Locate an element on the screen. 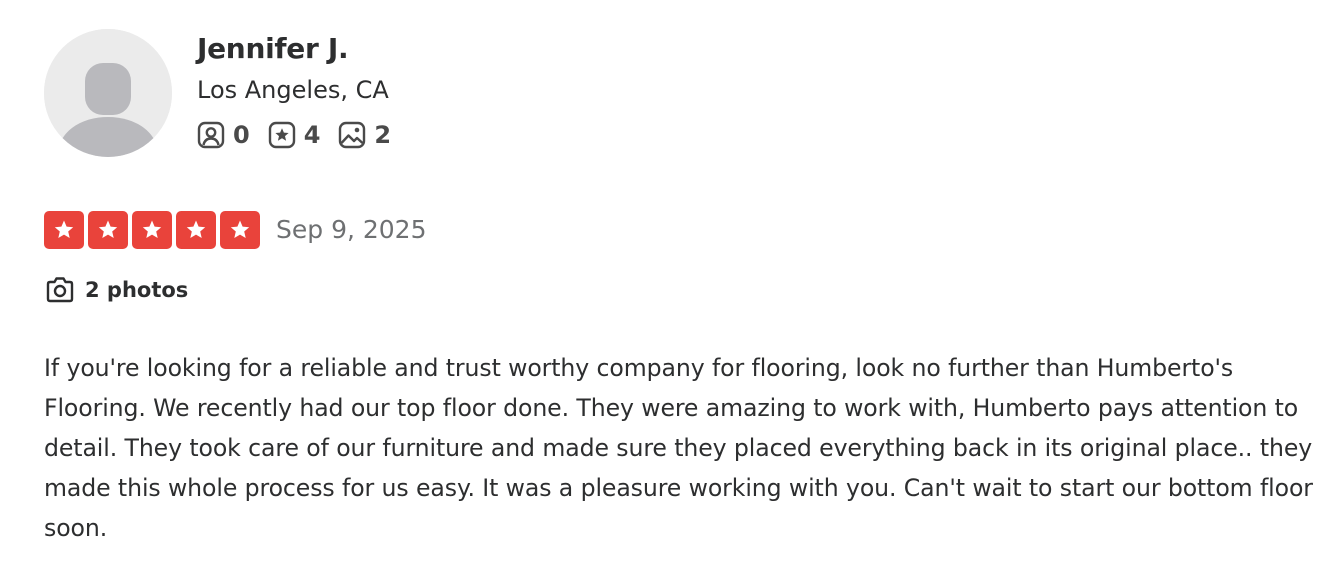  user-stats: 0 4 2 is located at coordinates (303, 135).